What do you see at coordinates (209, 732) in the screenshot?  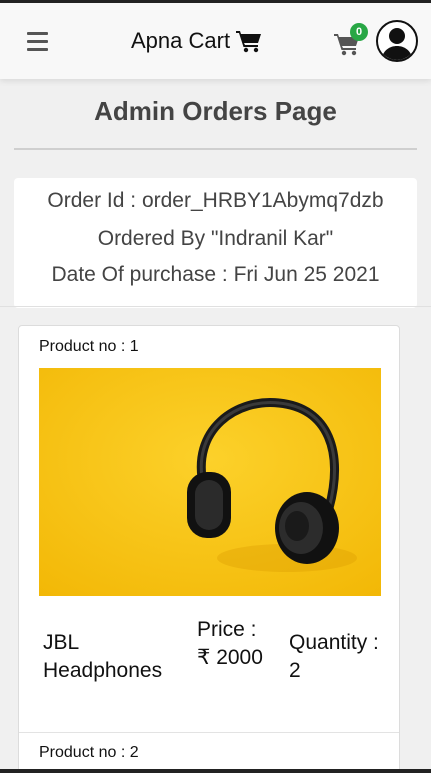 I see `product-divider` at bounding box center [209, 732].